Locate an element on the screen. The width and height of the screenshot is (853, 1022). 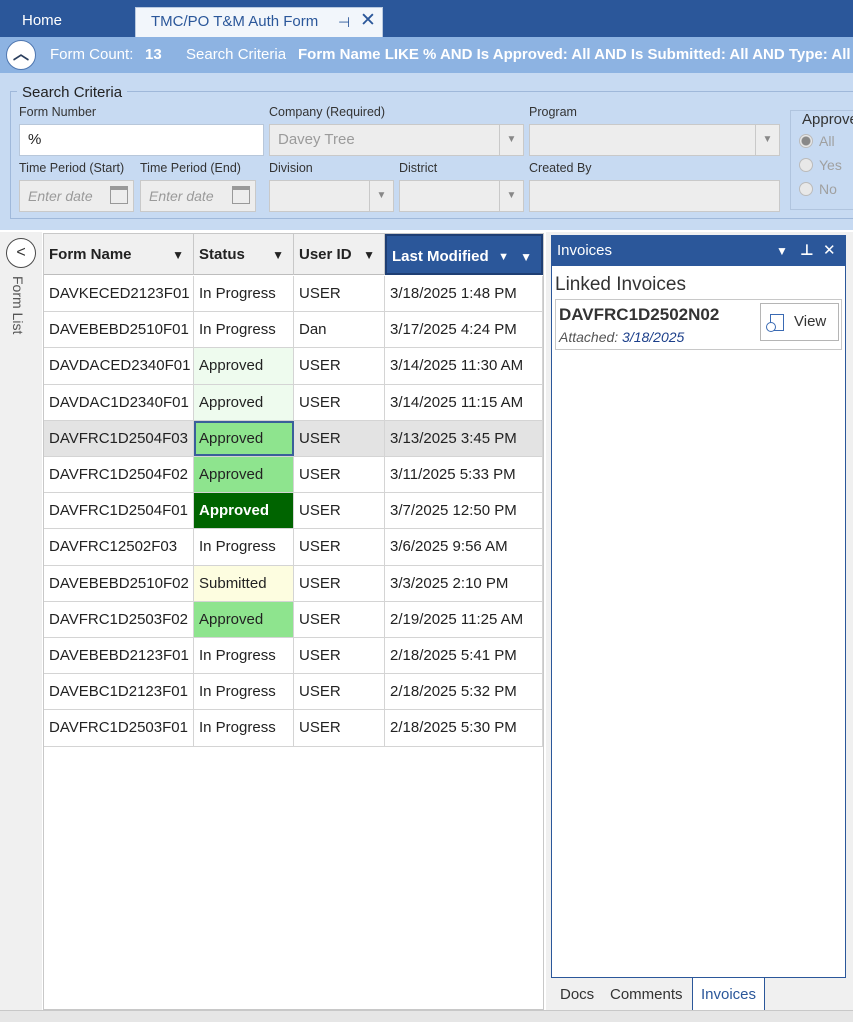
form-number-input: % is located at coordinates (141, 140).